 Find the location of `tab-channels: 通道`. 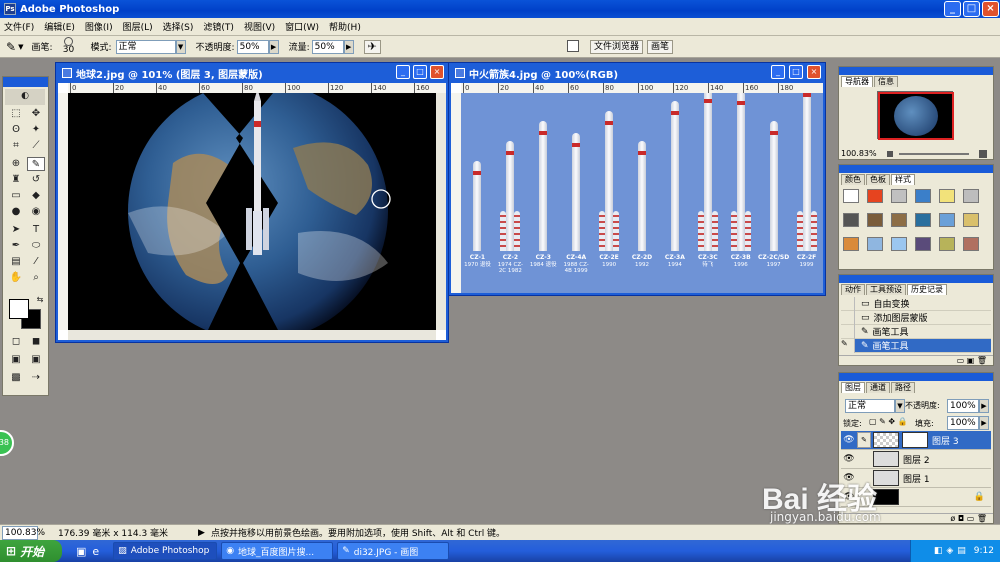

tab-channels: 通道 is located at coordinates (878, 387).